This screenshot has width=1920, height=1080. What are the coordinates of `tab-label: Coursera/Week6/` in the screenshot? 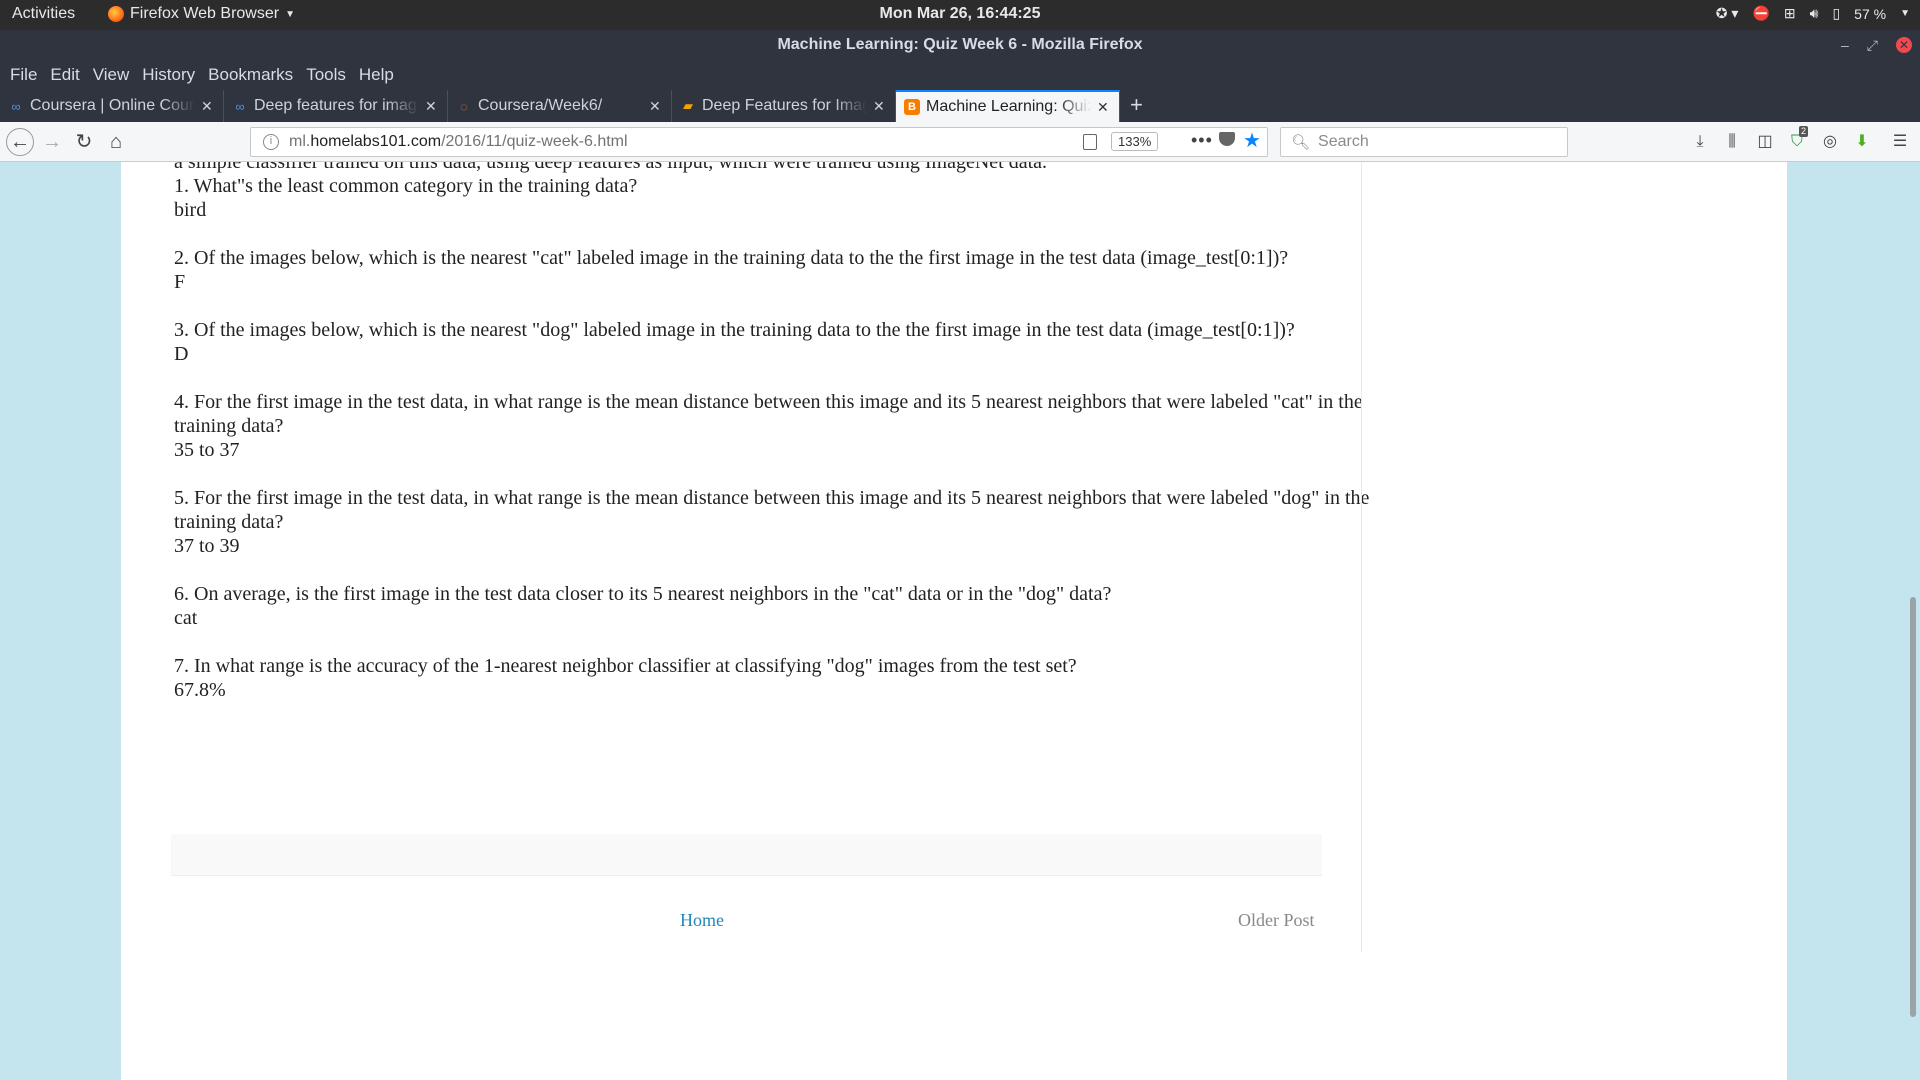 It's located at (540, 105).